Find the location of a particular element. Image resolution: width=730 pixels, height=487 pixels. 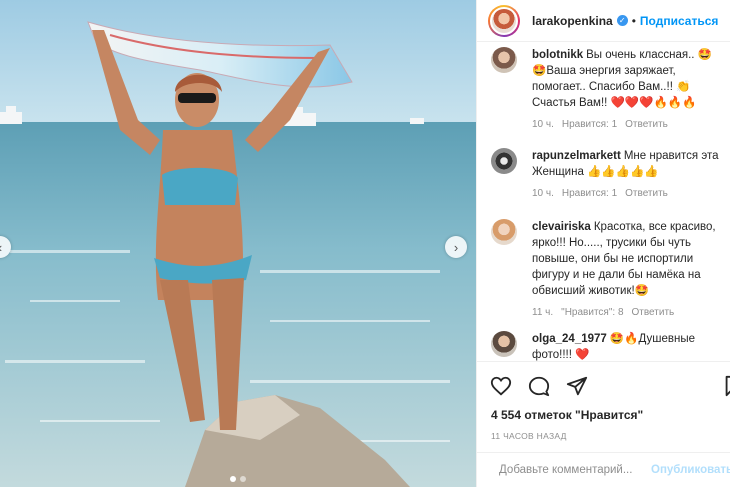

next-photo-button: › is located at coordinates (456, 247).